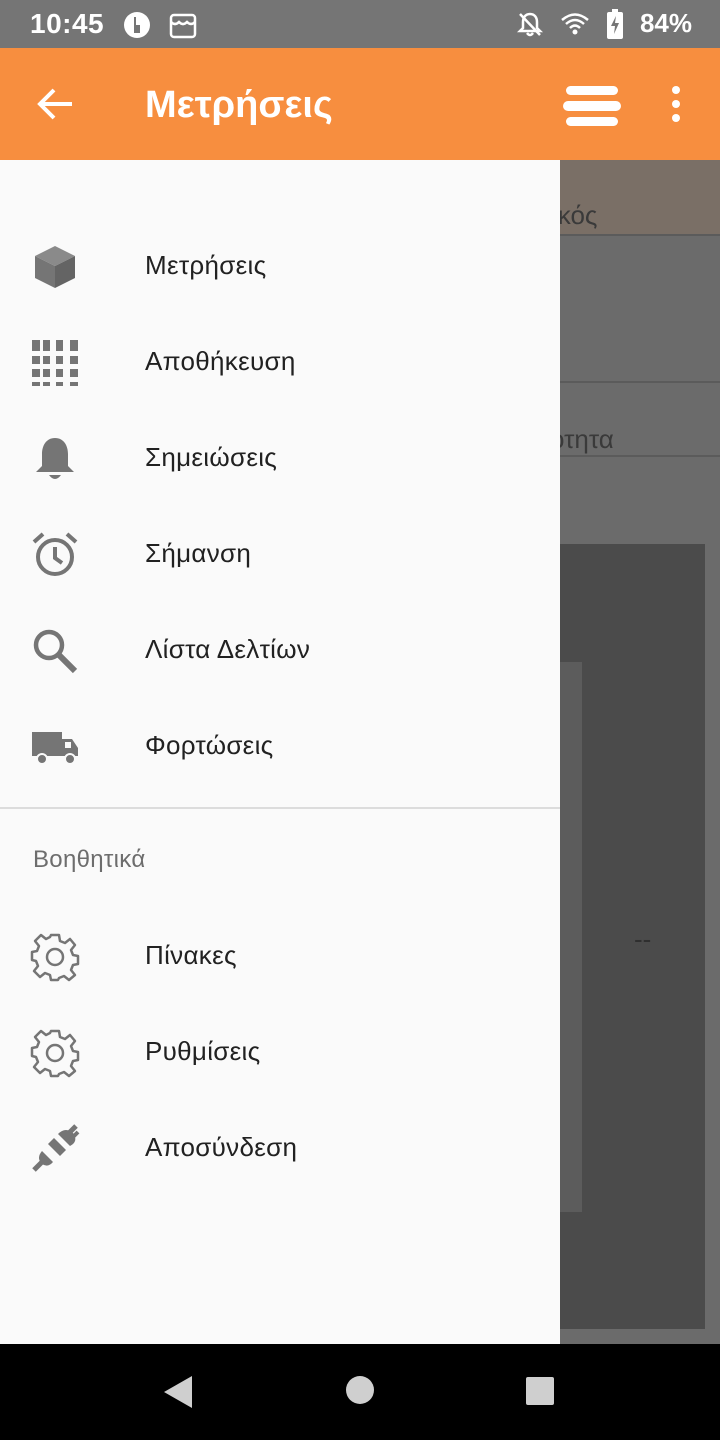 Image resolution: width=720 pixels, height=1440 pixels. What do you see at coordinates (211, 457) in the screenshot?
I see `drawer-item-label: Σημειώσεις` at bounding box center [211, 457].